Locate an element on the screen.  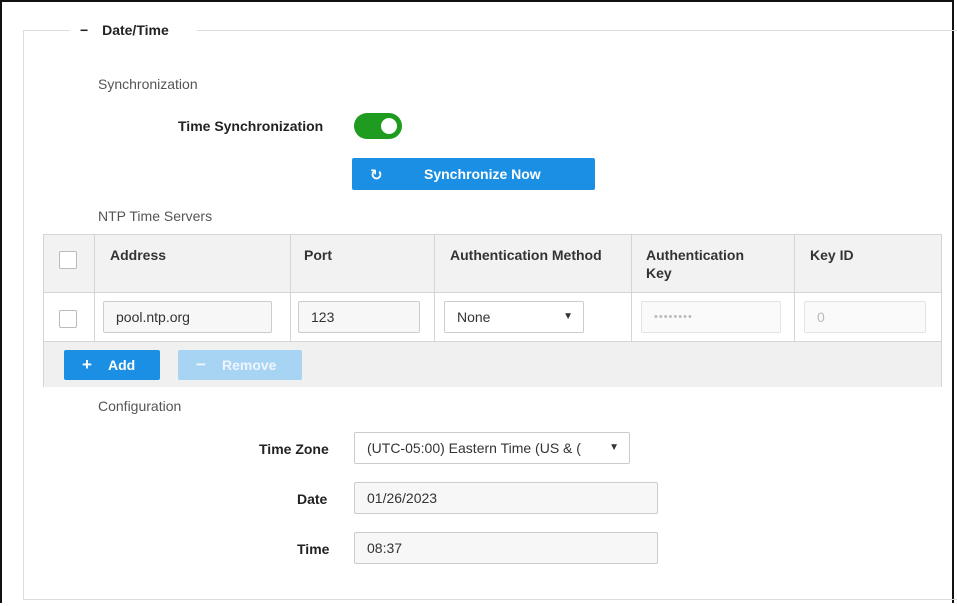
remove-server-button: − Remove is located at coordinates (240, 365).